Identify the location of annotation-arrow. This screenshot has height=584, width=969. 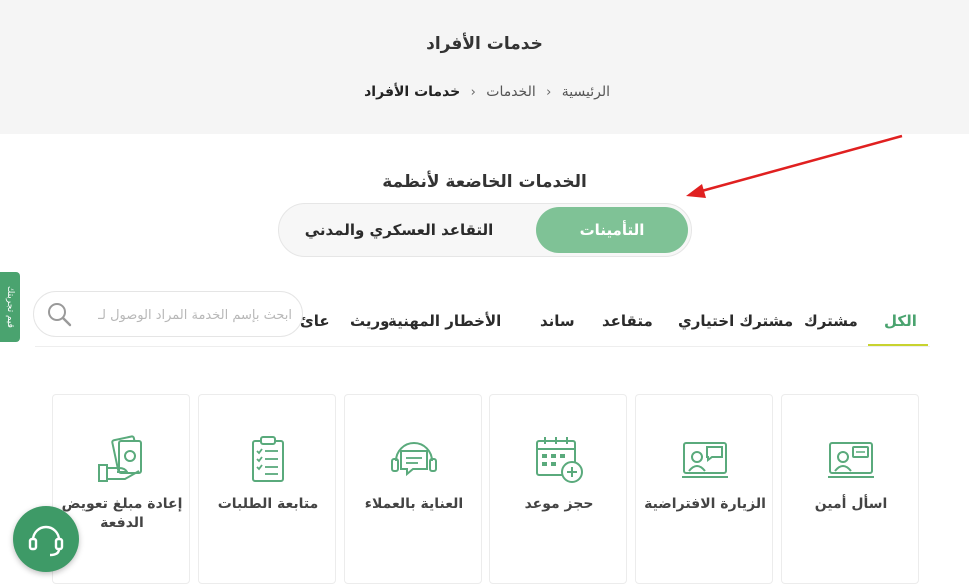
(794, 166).